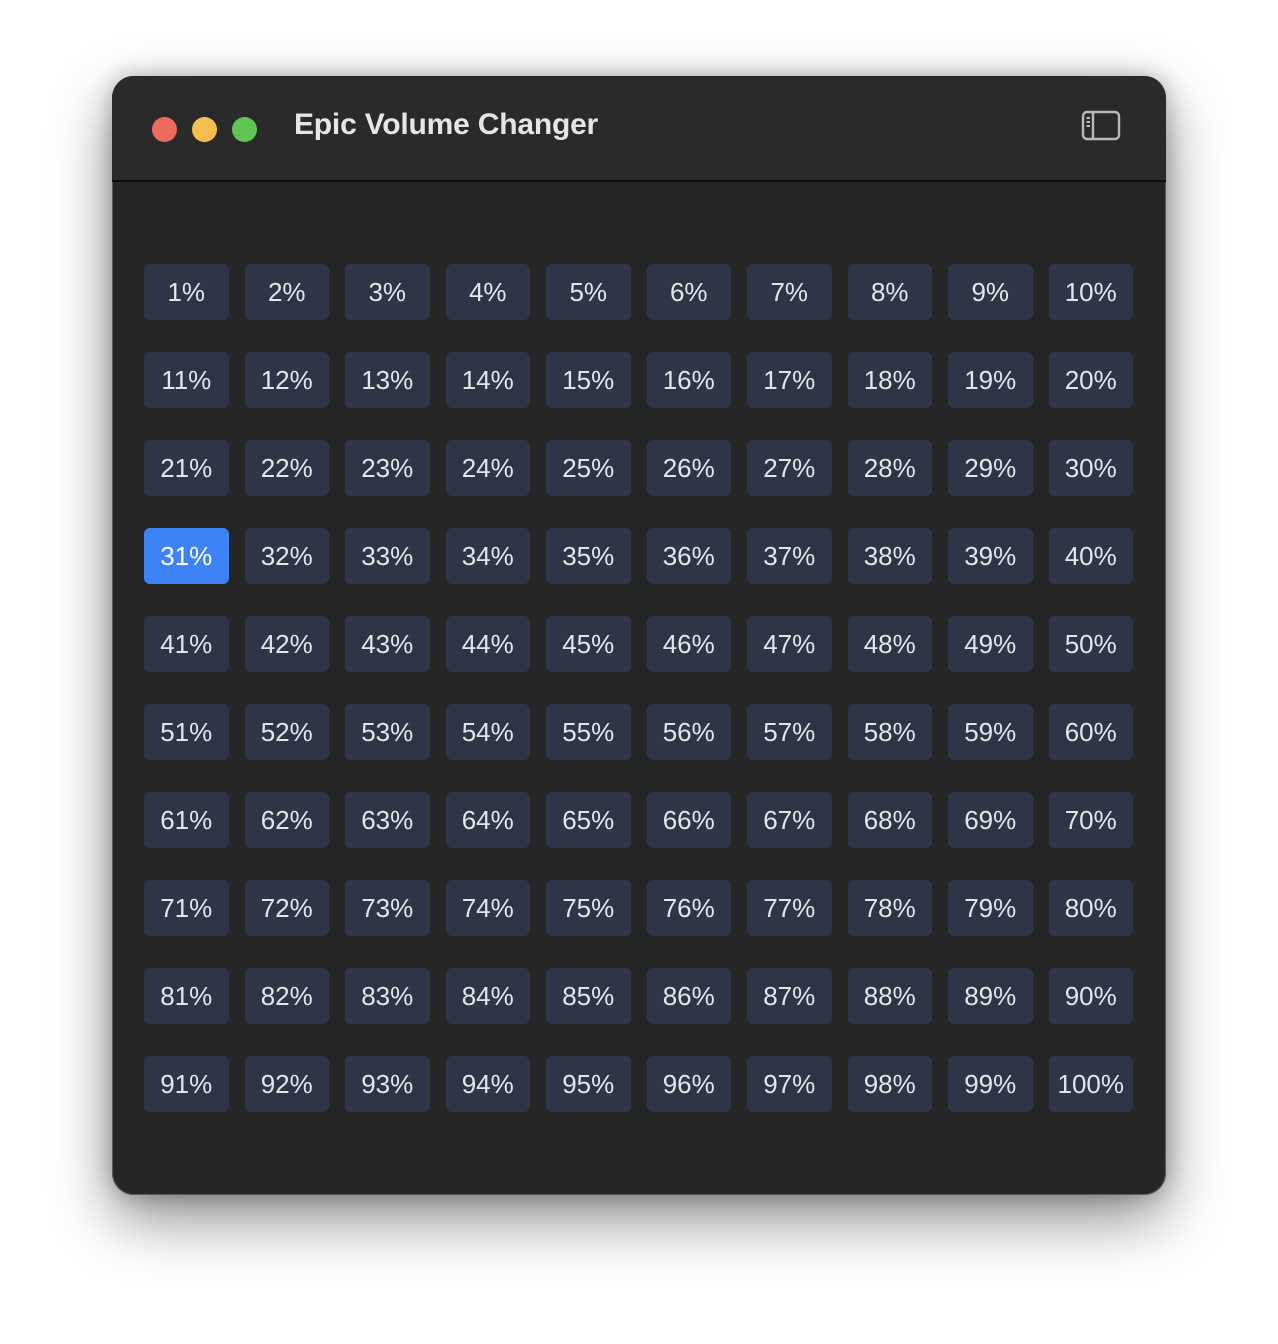 This screenshot has height=1344, width=1278. Describe the element at coordinates (487, 732) in the screenshot. I see `volume-option-button: 54%` at that location.